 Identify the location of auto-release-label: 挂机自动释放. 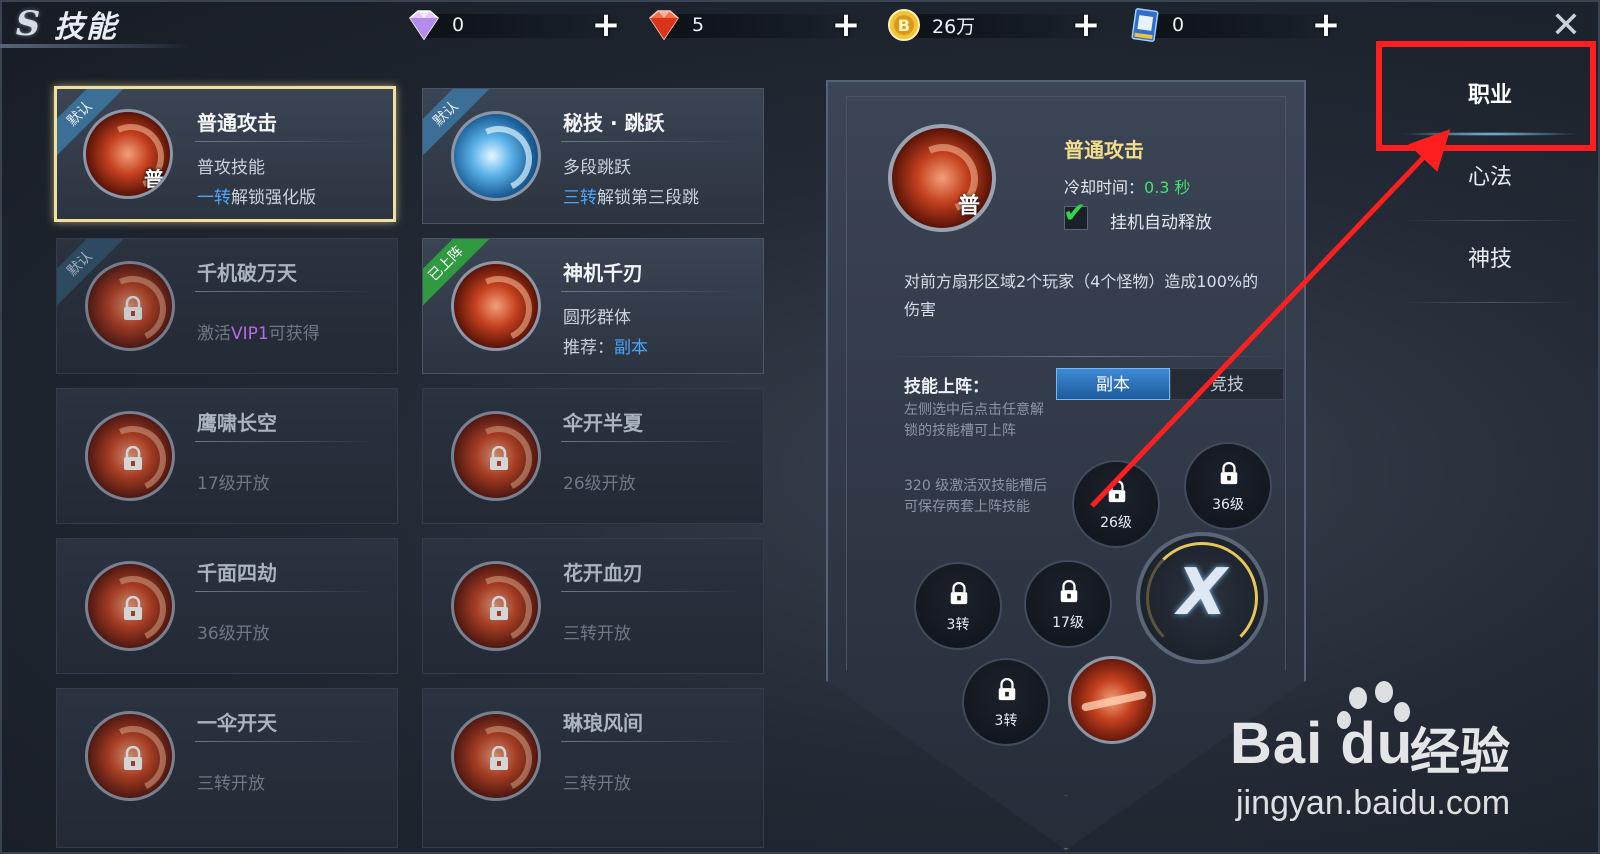
(1161, 223).